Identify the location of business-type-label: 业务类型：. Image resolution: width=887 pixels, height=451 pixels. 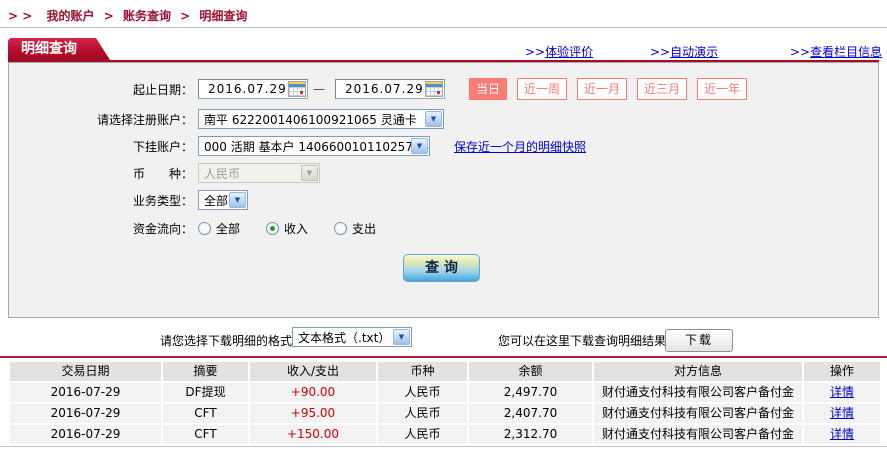
(162, 200).